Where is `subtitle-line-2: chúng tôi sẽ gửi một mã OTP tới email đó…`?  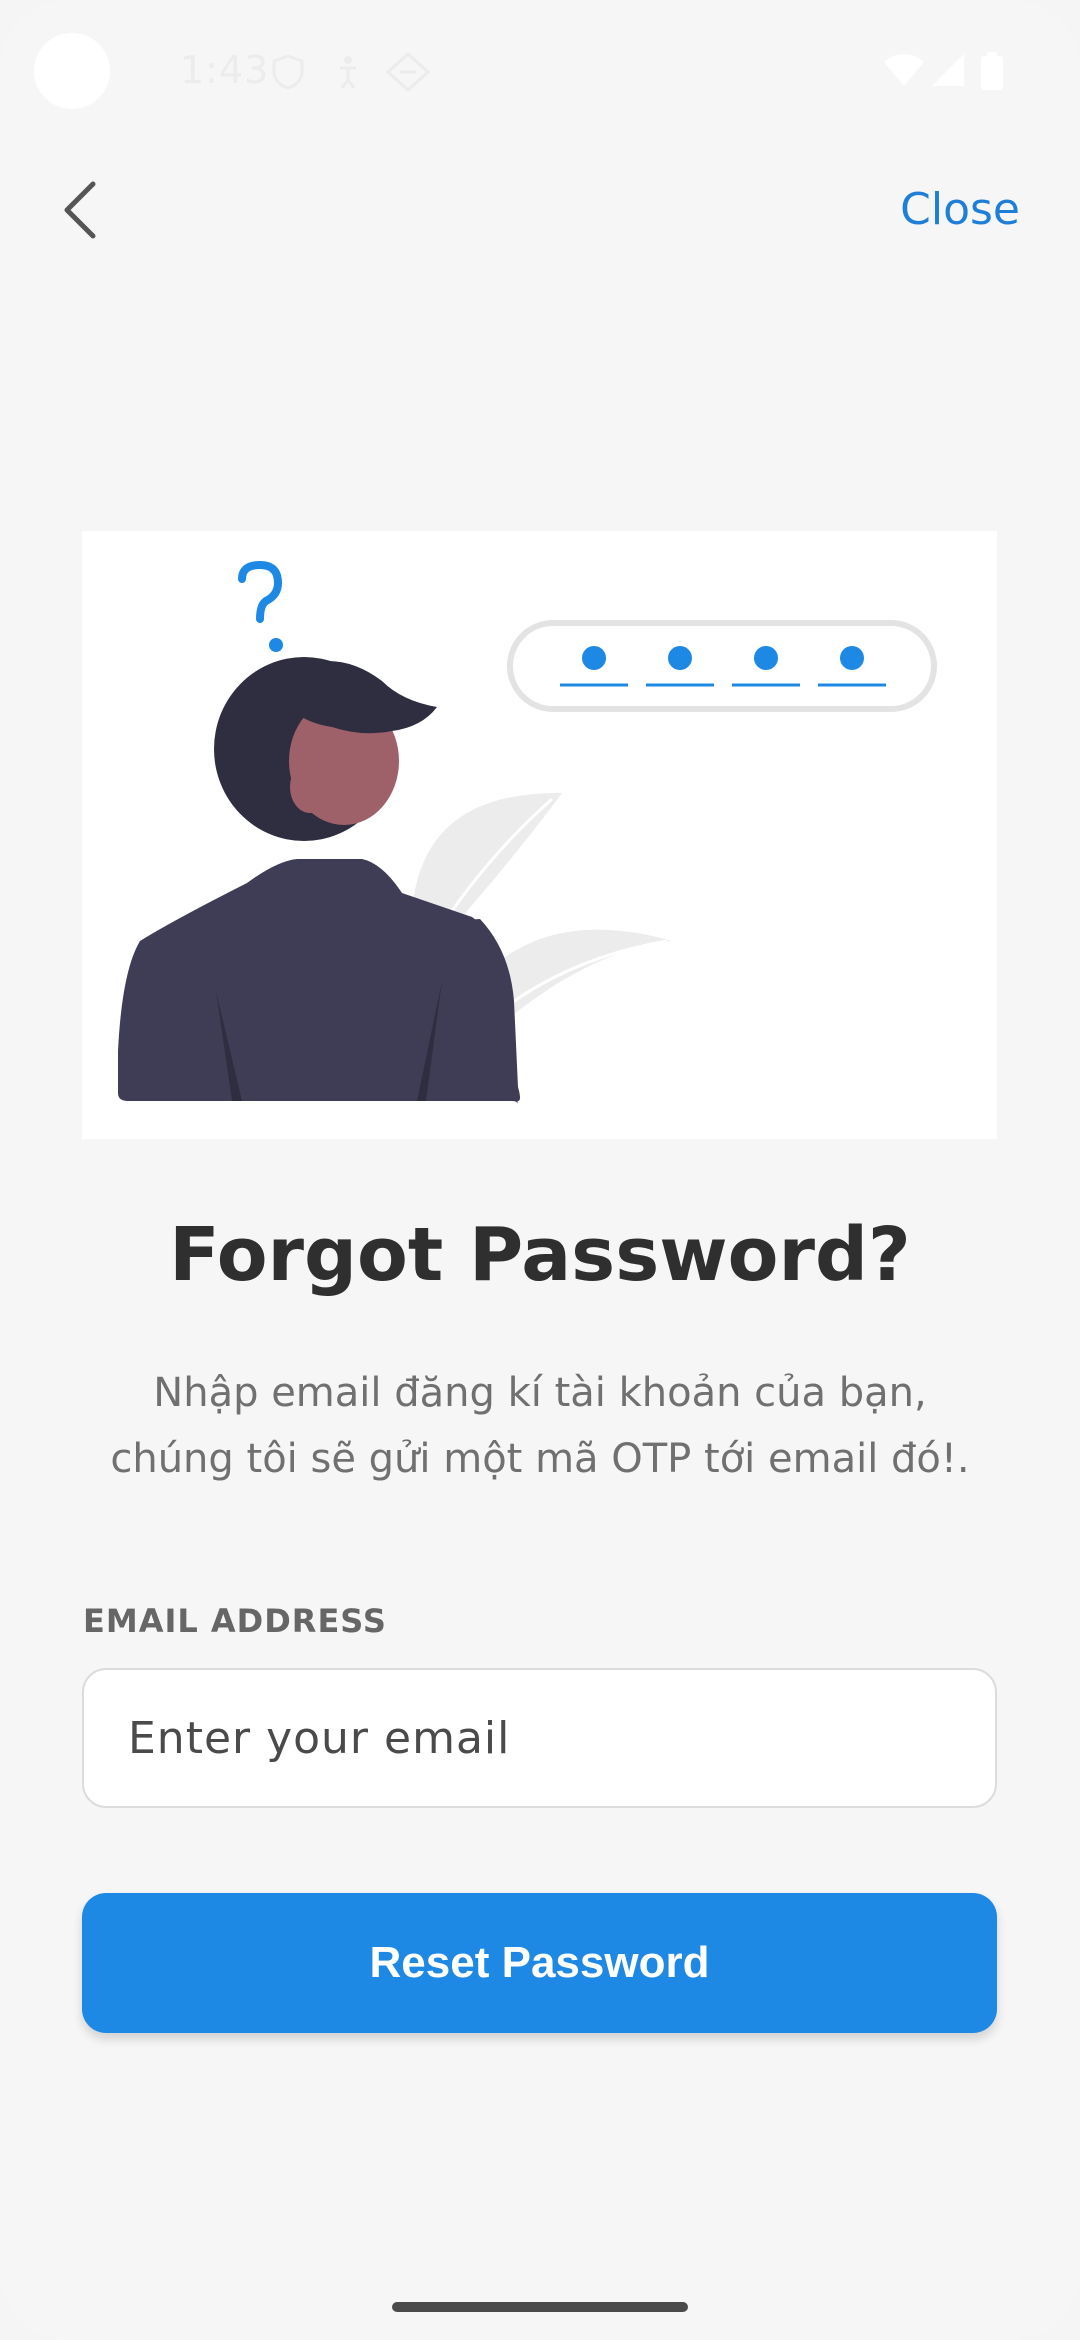
subtitle-line-2: chúng tôi sẽ gửi một mã OTP tới email đó… is located at coordinates (540, 1459).